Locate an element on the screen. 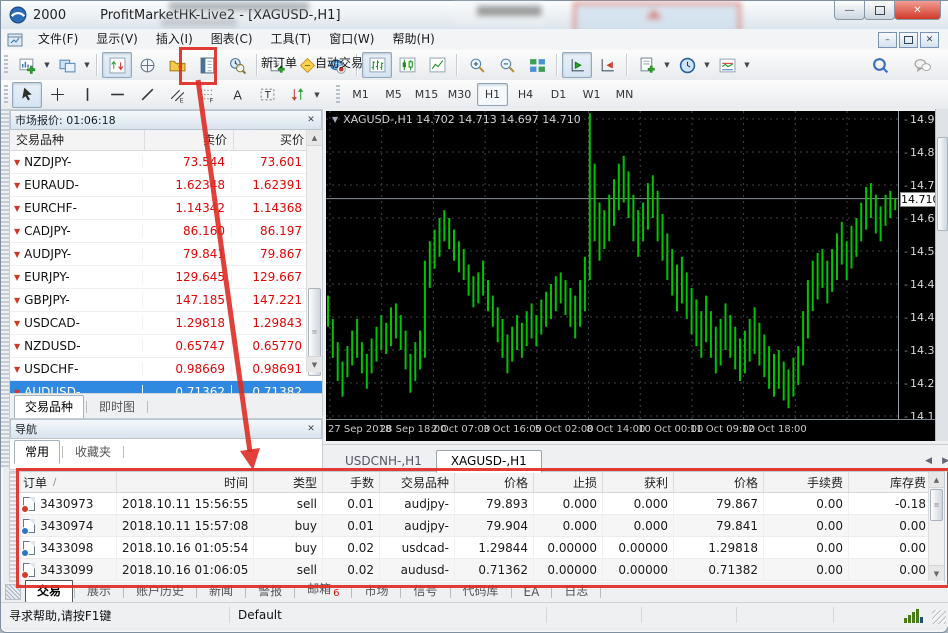 The image size is (948, 633). scrollbar-thumb is located at coordinates (942, 184).